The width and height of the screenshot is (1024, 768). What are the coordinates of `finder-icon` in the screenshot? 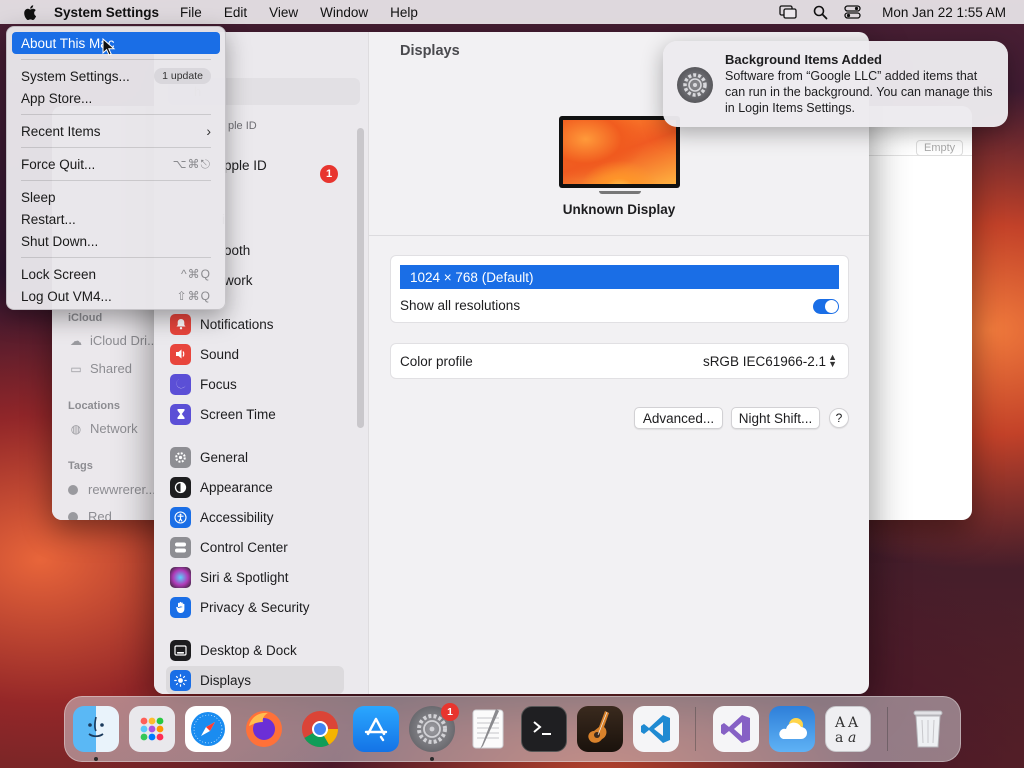 It's located at (96, 729).